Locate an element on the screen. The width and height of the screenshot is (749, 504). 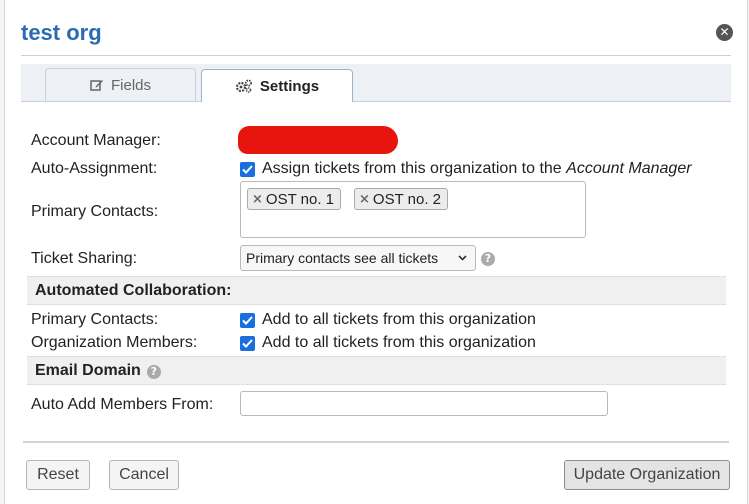
ticket-sharing-label: Ticket Sharing: is located at coordinates (84, 258).